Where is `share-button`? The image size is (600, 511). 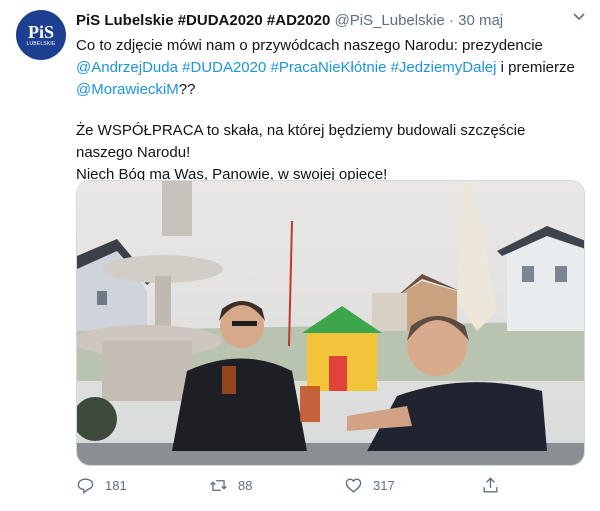 share-button is located at coordinates (495, 485).